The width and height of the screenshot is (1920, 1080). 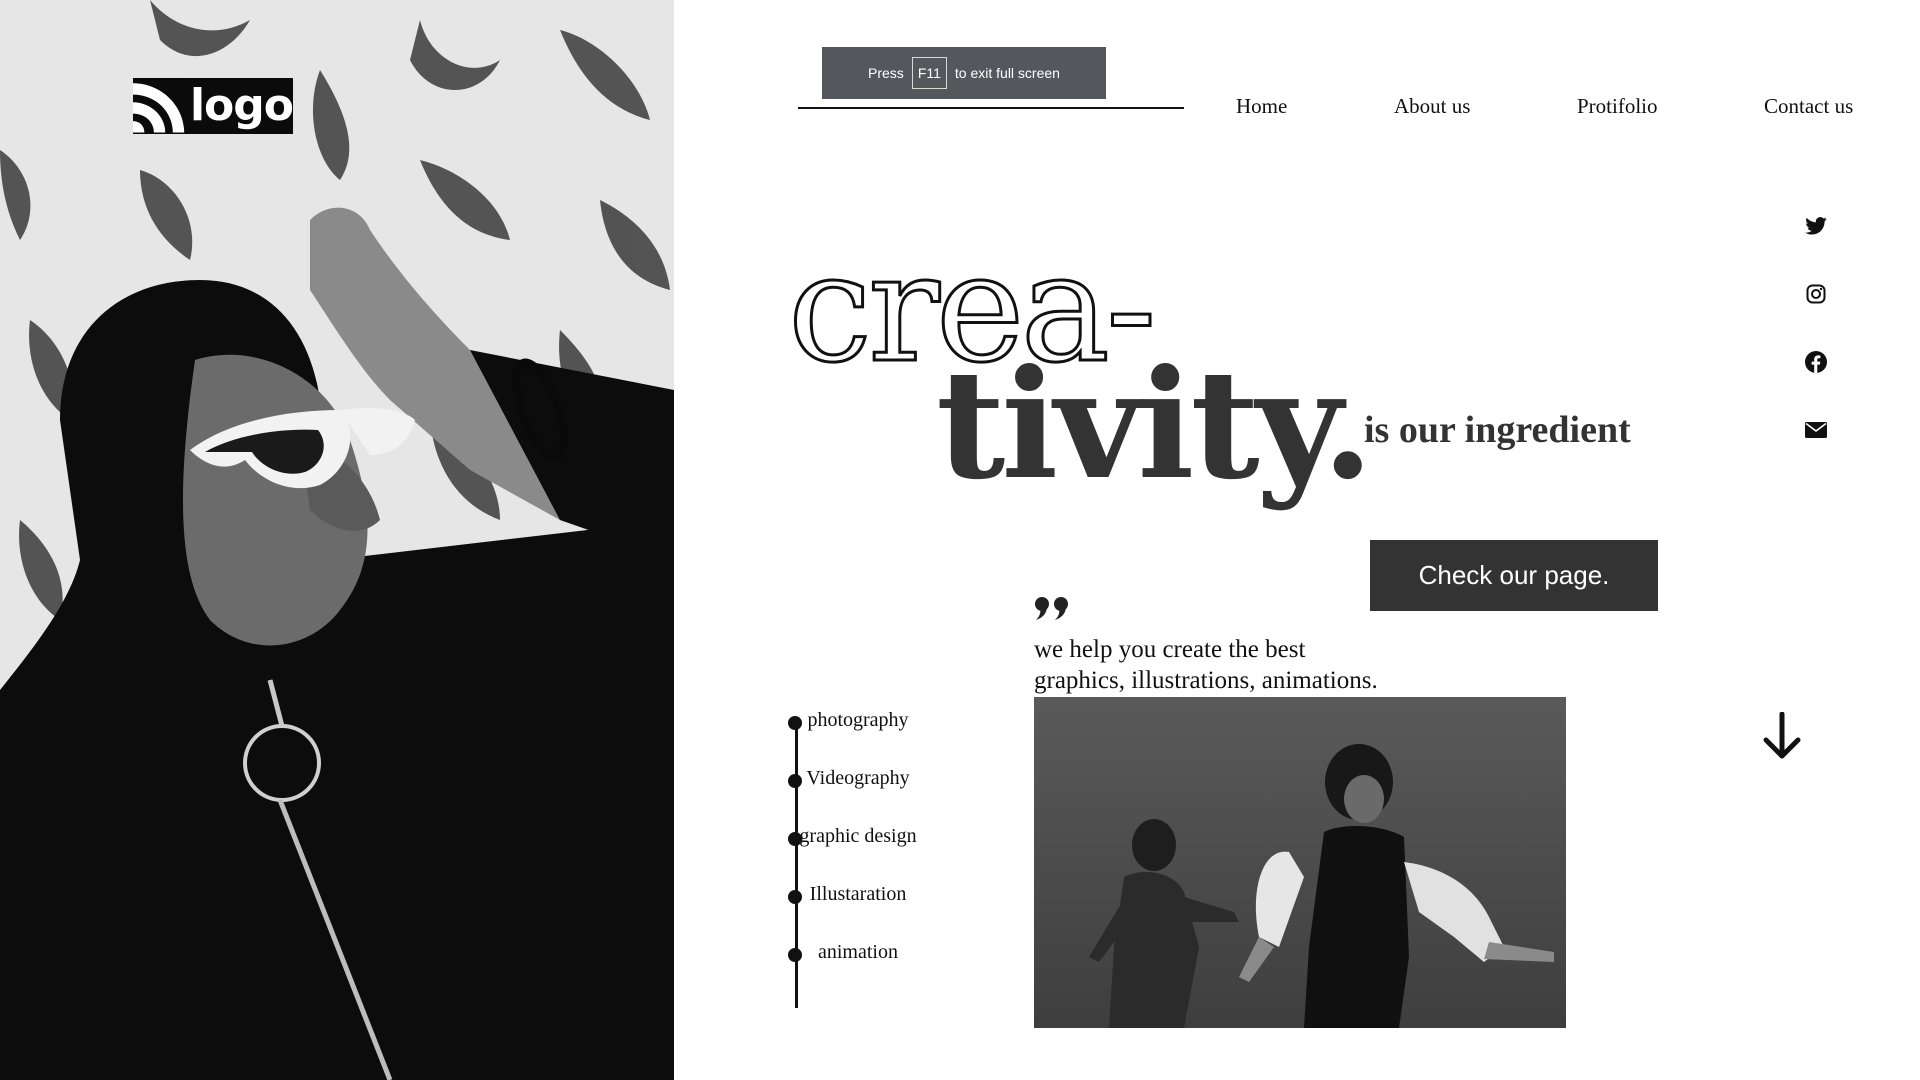 What do you see at coordinates (858, 894) in the screenshot?
I see `service-label-illustration: Illustaration` at bounding box center [858, 894].